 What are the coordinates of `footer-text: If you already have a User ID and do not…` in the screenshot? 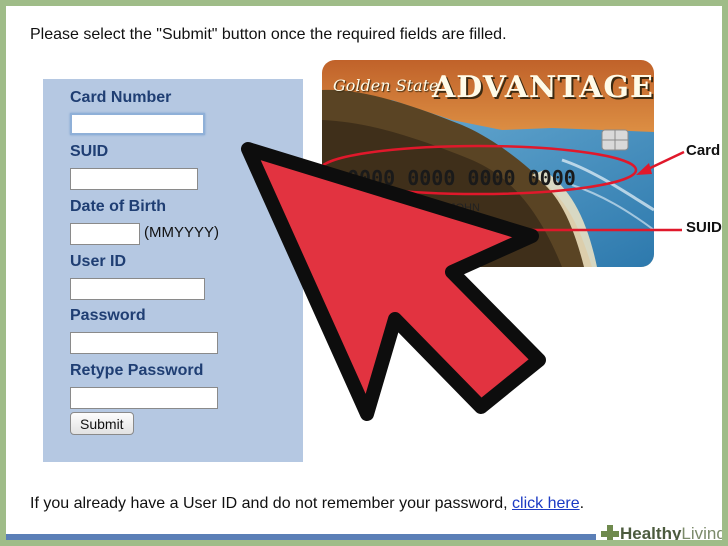 It's located at (307, 504).